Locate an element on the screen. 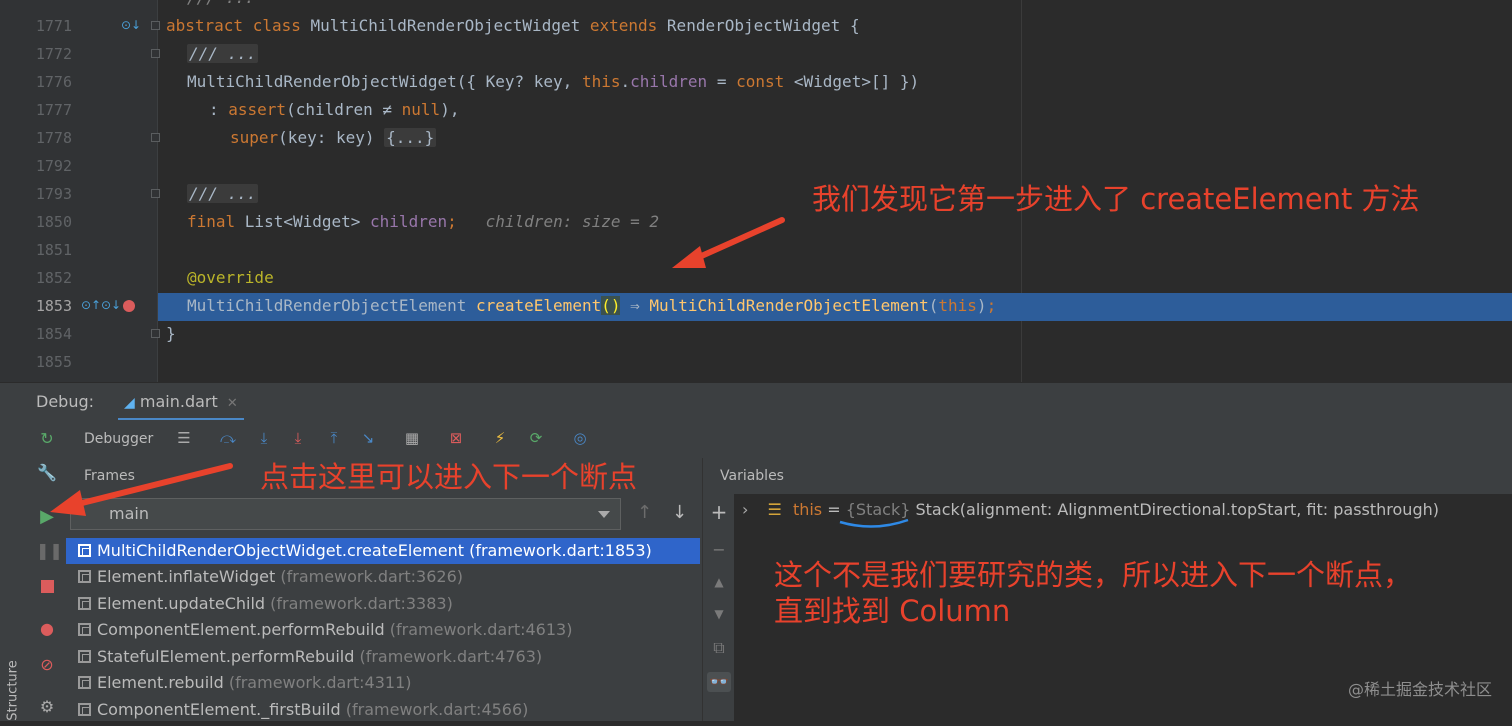 The image size is (1512, 726). field-icon: ☰ is located at coordinates (774, 509).